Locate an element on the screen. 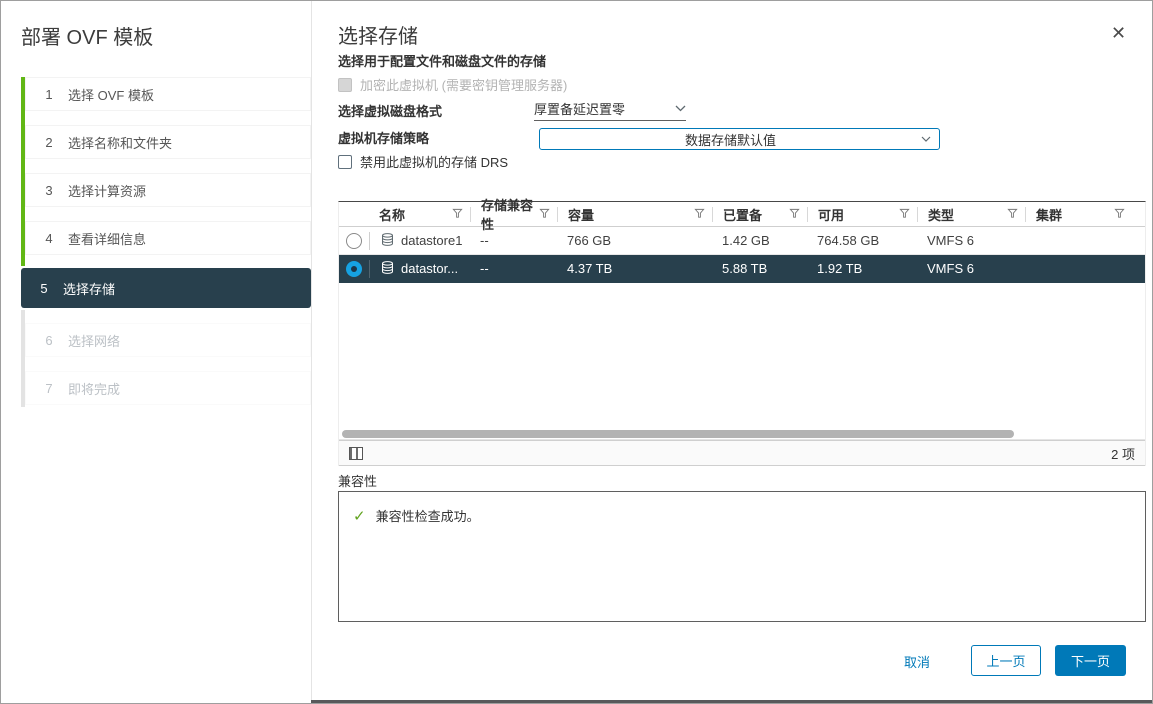  column-header-compatibility: 存储兼容性 is located at coordinates (513, 215).